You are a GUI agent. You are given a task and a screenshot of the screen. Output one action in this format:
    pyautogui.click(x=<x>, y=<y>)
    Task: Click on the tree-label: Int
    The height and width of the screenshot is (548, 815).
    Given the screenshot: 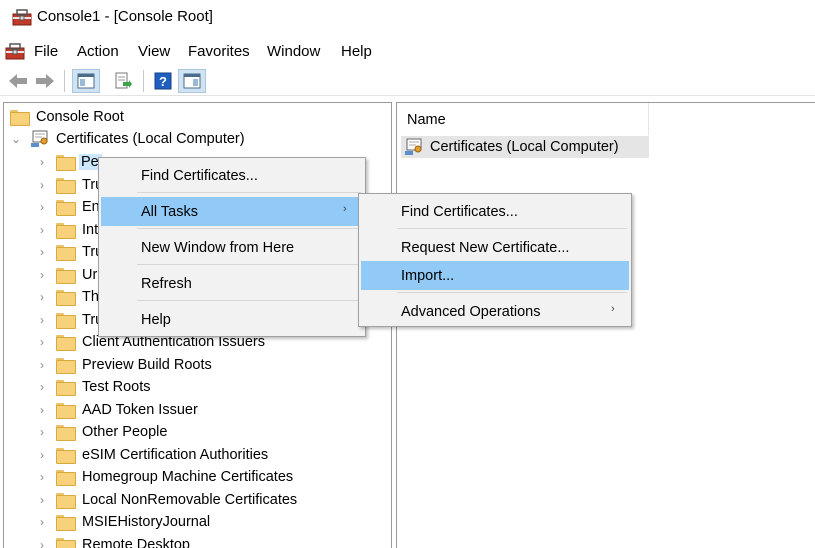 What is the action you would take?
    pyautogui.click(x=90, y=230)
    